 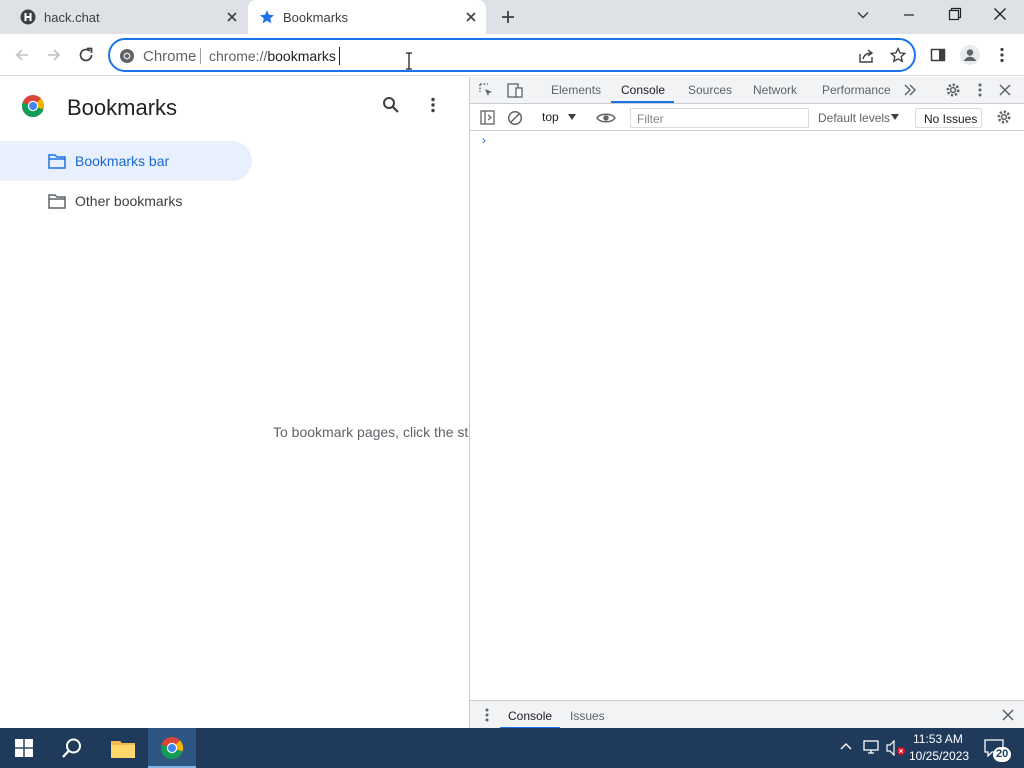 What do you see at coordinates (898, 55) in the screenshot?
I see `bookmark-star-icon` at bounding box center [898, 55].